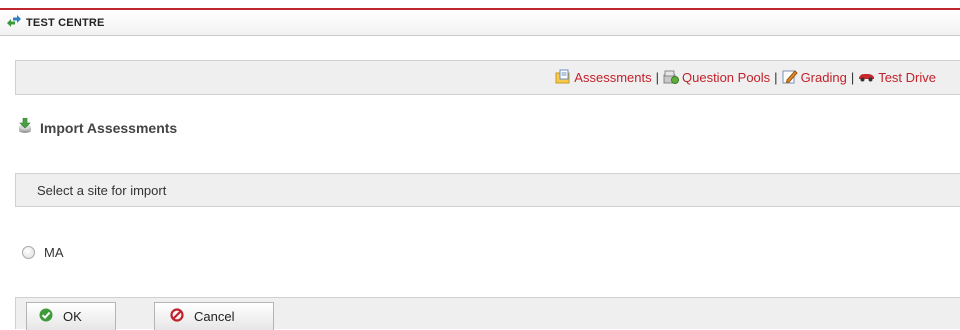 Image resolution: width=960 pixels, height=330 pixels. Describe the element at coordinates (28, 252) in the screenshot. I see `site-radio-button` at that location.